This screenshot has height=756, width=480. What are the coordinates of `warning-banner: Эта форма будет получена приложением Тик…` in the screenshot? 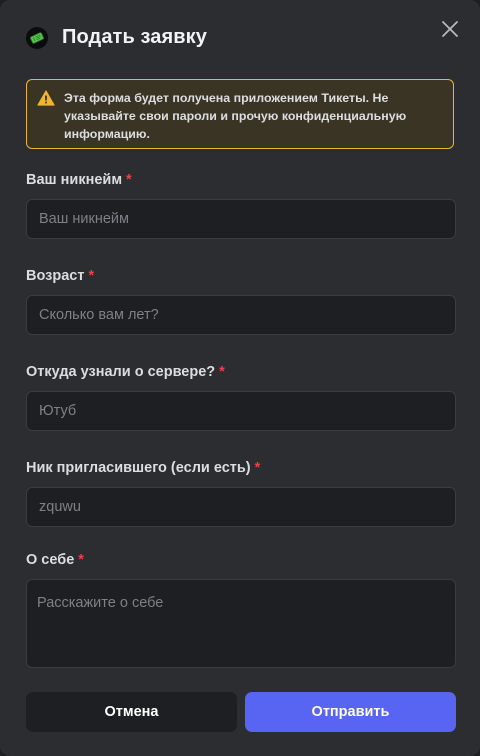 It's located at (240, 114).